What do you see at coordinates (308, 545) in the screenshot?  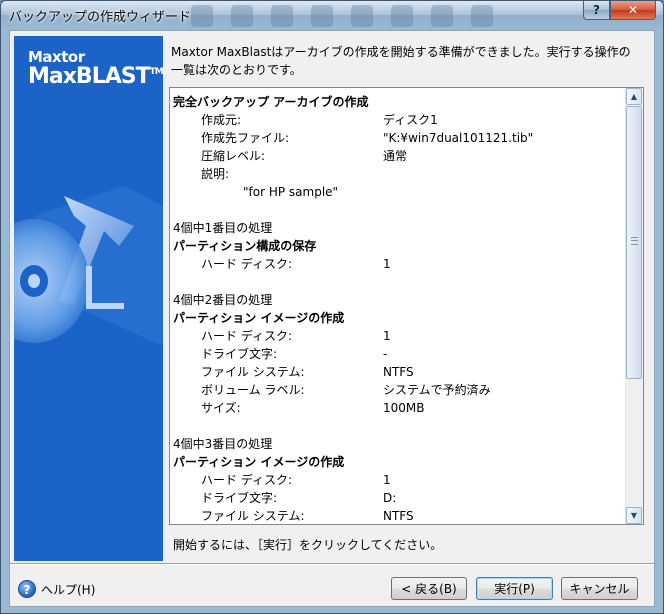 I see `instruction-text: 開始するには、［実行］をクリックしてください。` at bounding box center [308, 545].